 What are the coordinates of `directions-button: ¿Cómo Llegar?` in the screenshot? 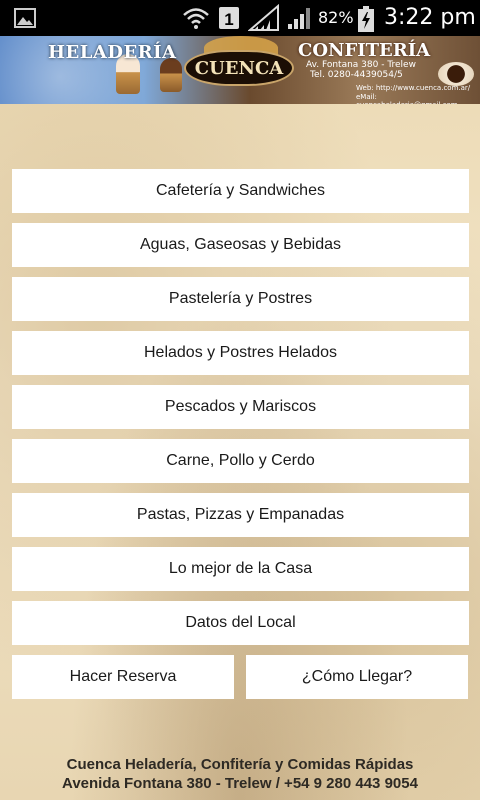 It's located at (357, 677).